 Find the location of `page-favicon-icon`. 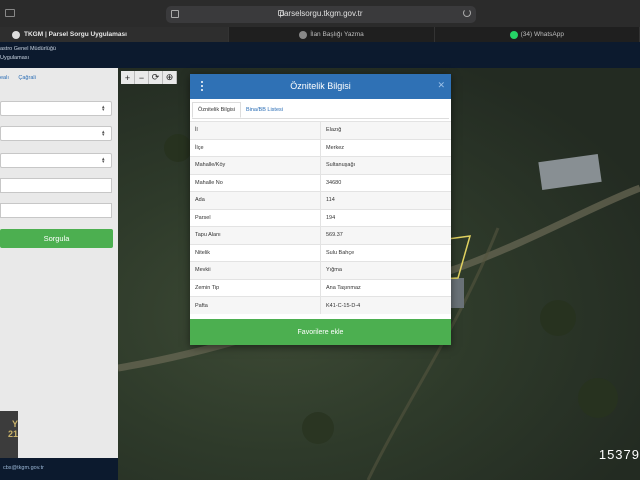

page-favicon-icon is located at coordinates (303, 34).